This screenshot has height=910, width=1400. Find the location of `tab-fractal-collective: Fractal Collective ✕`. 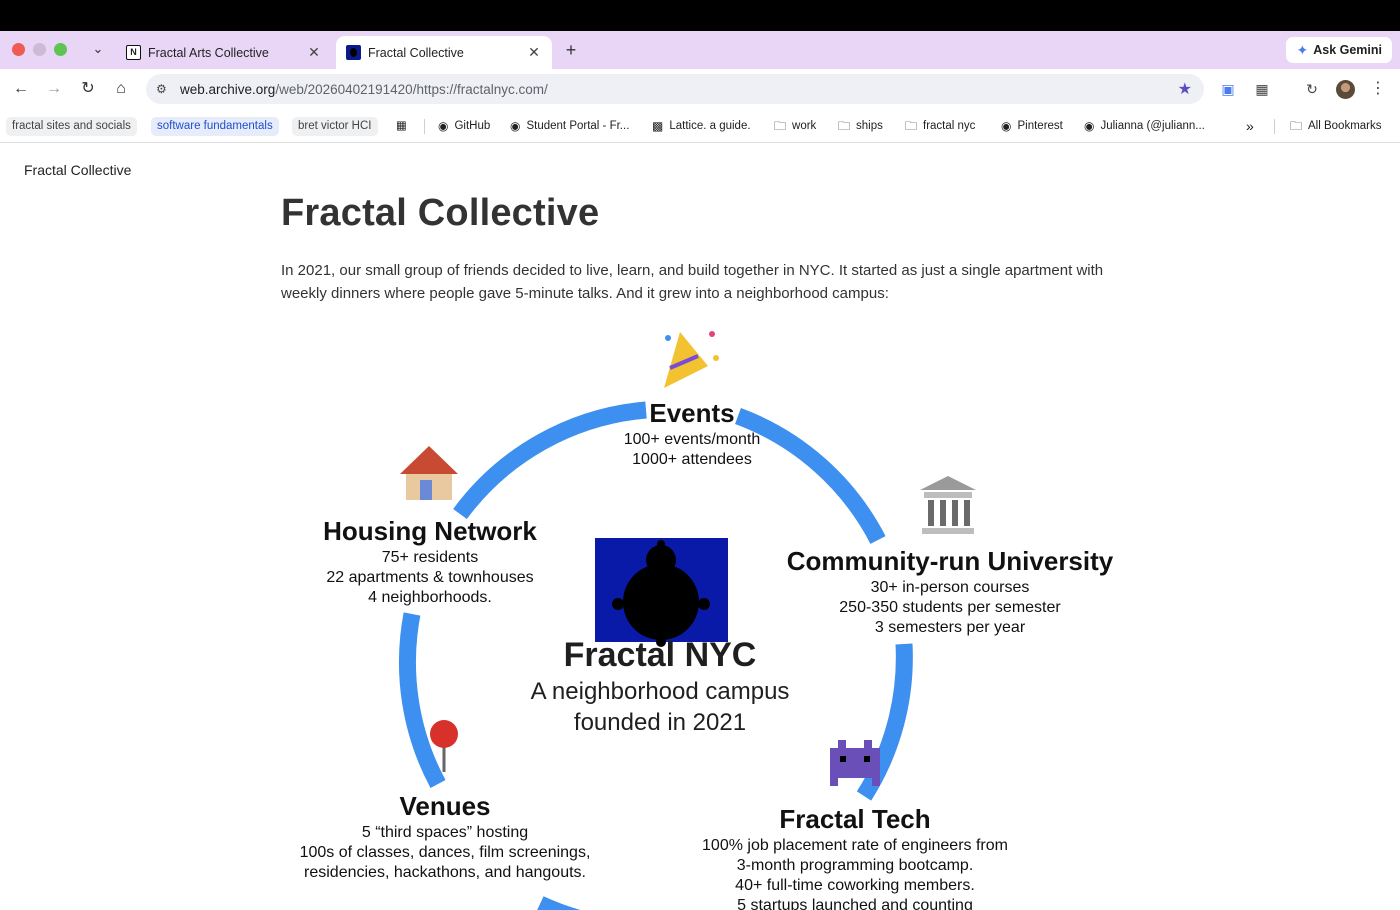

tab-fractal-collective: Fractal Collective ✕ is located at coordinates (444, 52).